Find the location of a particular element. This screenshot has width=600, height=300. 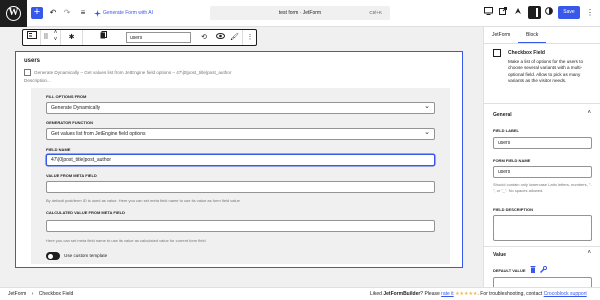

wordpress-logo-icon: W is located at coordinates (13, 13).